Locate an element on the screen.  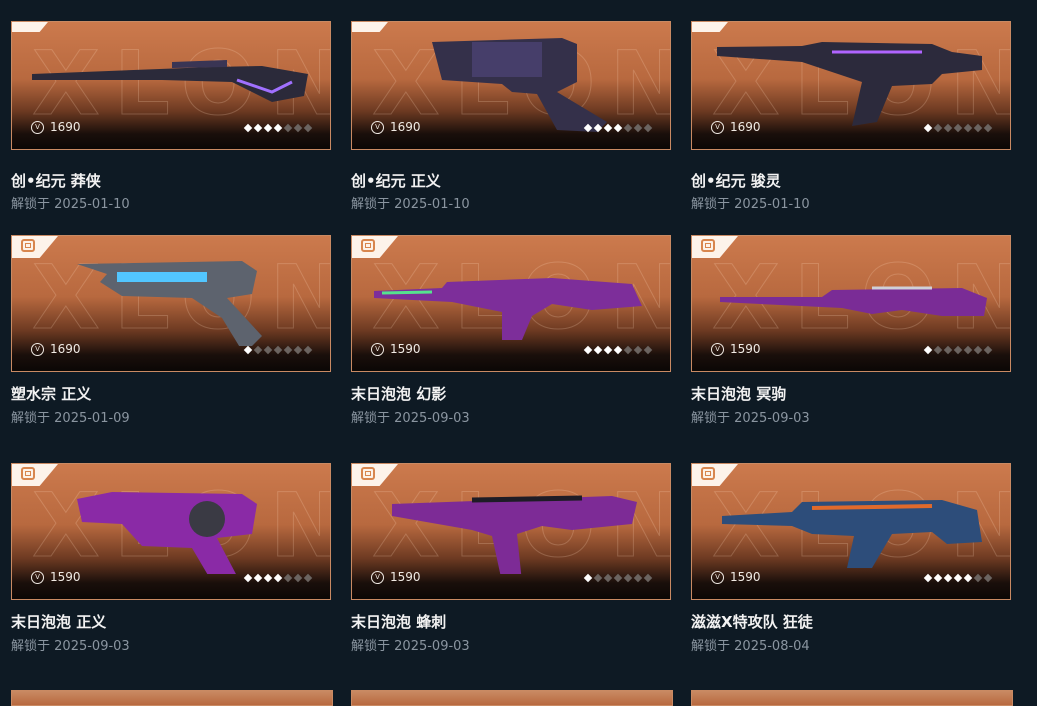
skin-name: 创•纪元 莽侠 is located at coordinates (56, 181).